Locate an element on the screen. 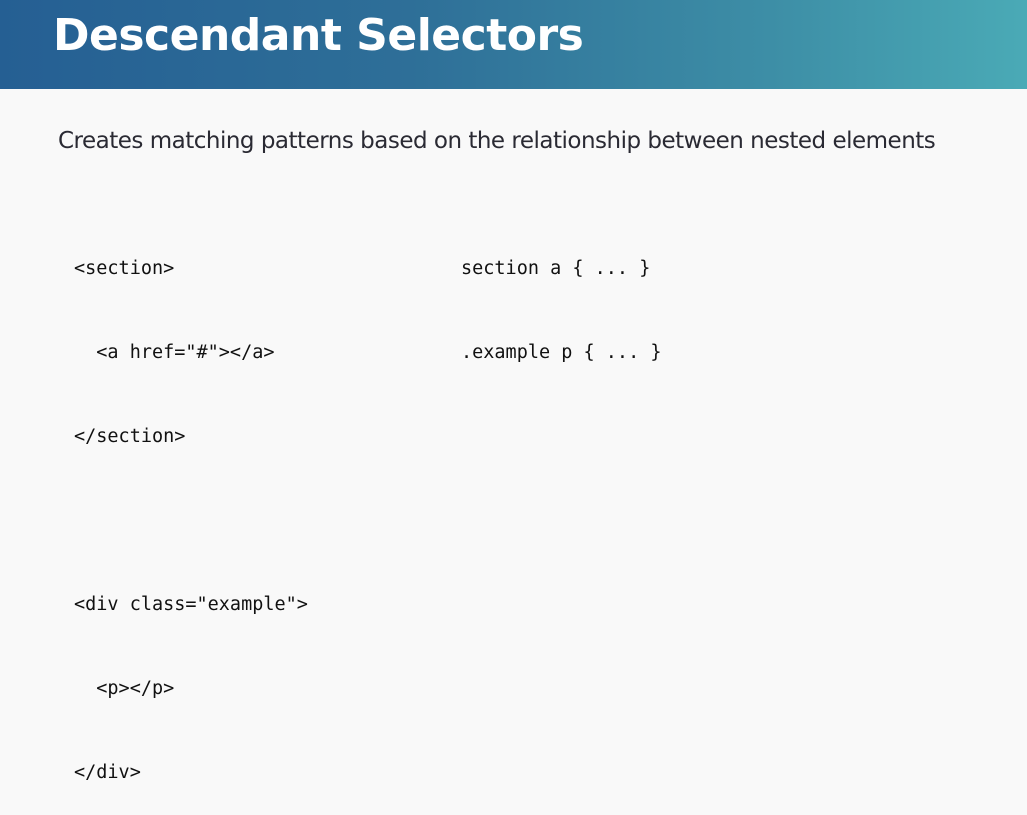 The width and height of the screenshot is (1027, 815). html-code-line: </div> is located at coordinates (107, 772).